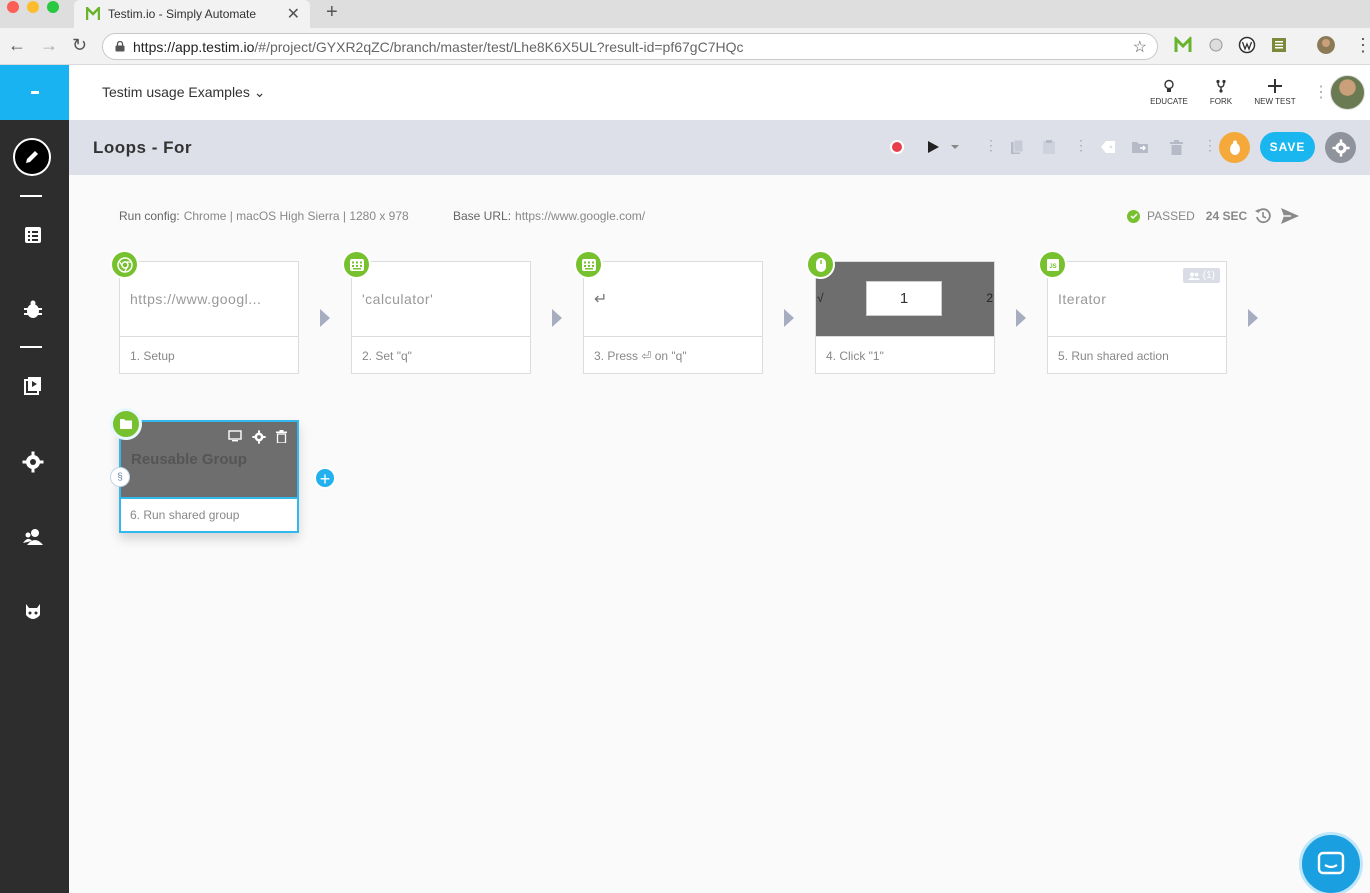 The image size is (1370, 893). What do you see at coordinates (176, 92) in the screenshot?
I see `project-name: Testim usage Examples` at bounding box center [176, 92].